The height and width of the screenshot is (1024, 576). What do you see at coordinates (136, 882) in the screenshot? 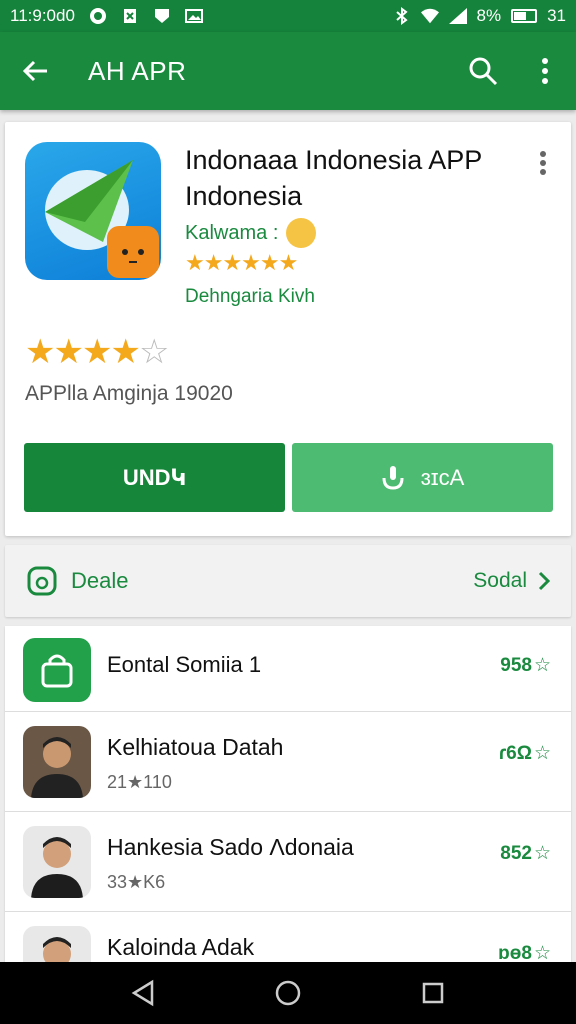
I see `item-subtitle: 33★K6` at bounding box center [136, 882].